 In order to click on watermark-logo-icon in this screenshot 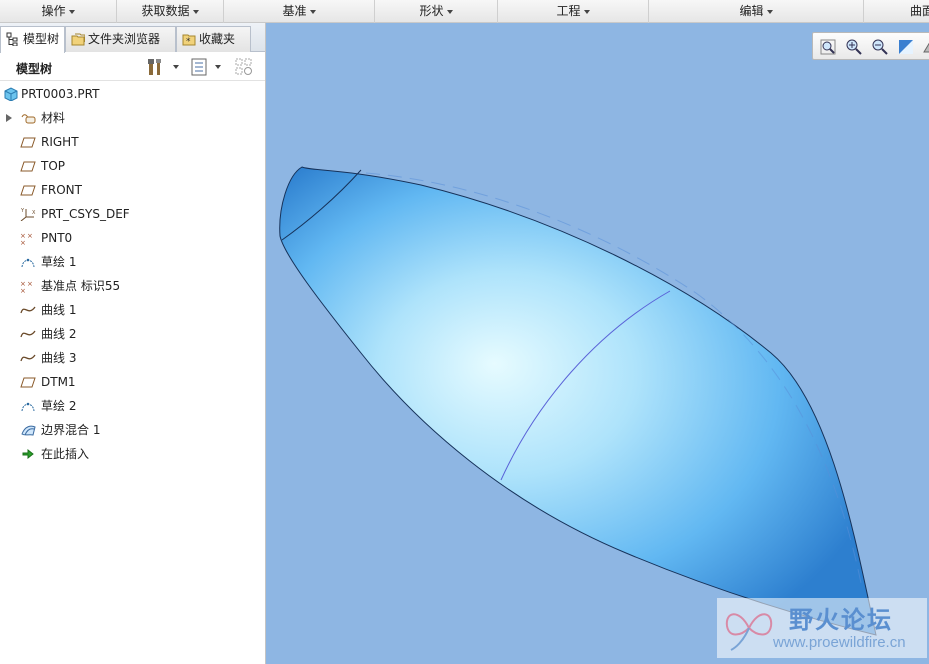, I will do `click(749, 632)`.